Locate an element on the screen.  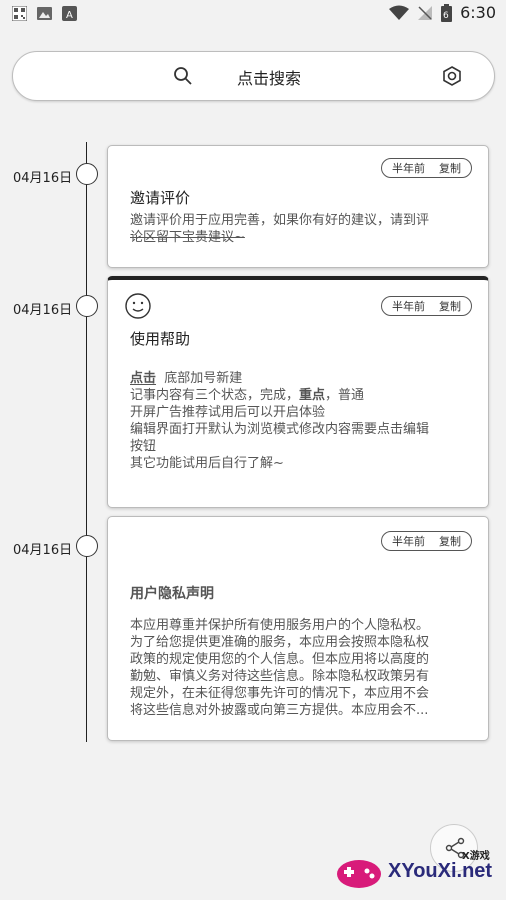
body-line: 编辑界面打开默认为浏览模式修改内容需要点击编辑 is located at coordinates (280, 429).